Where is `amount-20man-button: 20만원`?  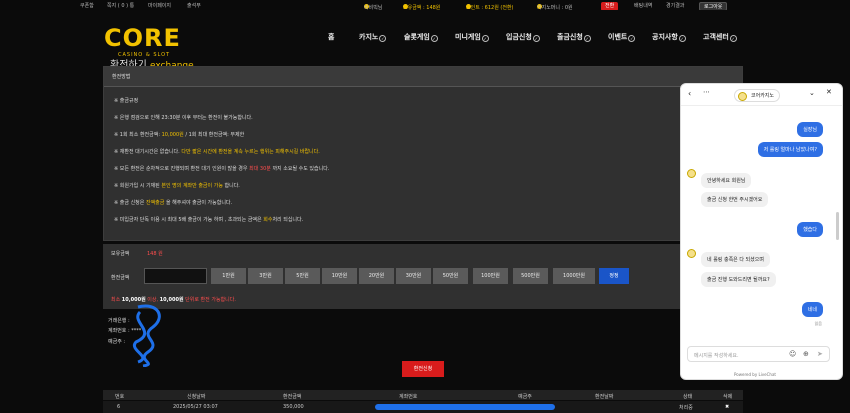 amount-20man-button: 20만원 is located at coordinates (376, 276).